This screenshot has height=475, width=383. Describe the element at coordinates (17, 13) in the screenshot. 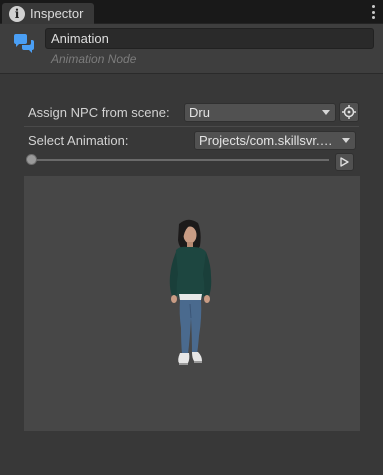

I see `info-icon: i` at that location.